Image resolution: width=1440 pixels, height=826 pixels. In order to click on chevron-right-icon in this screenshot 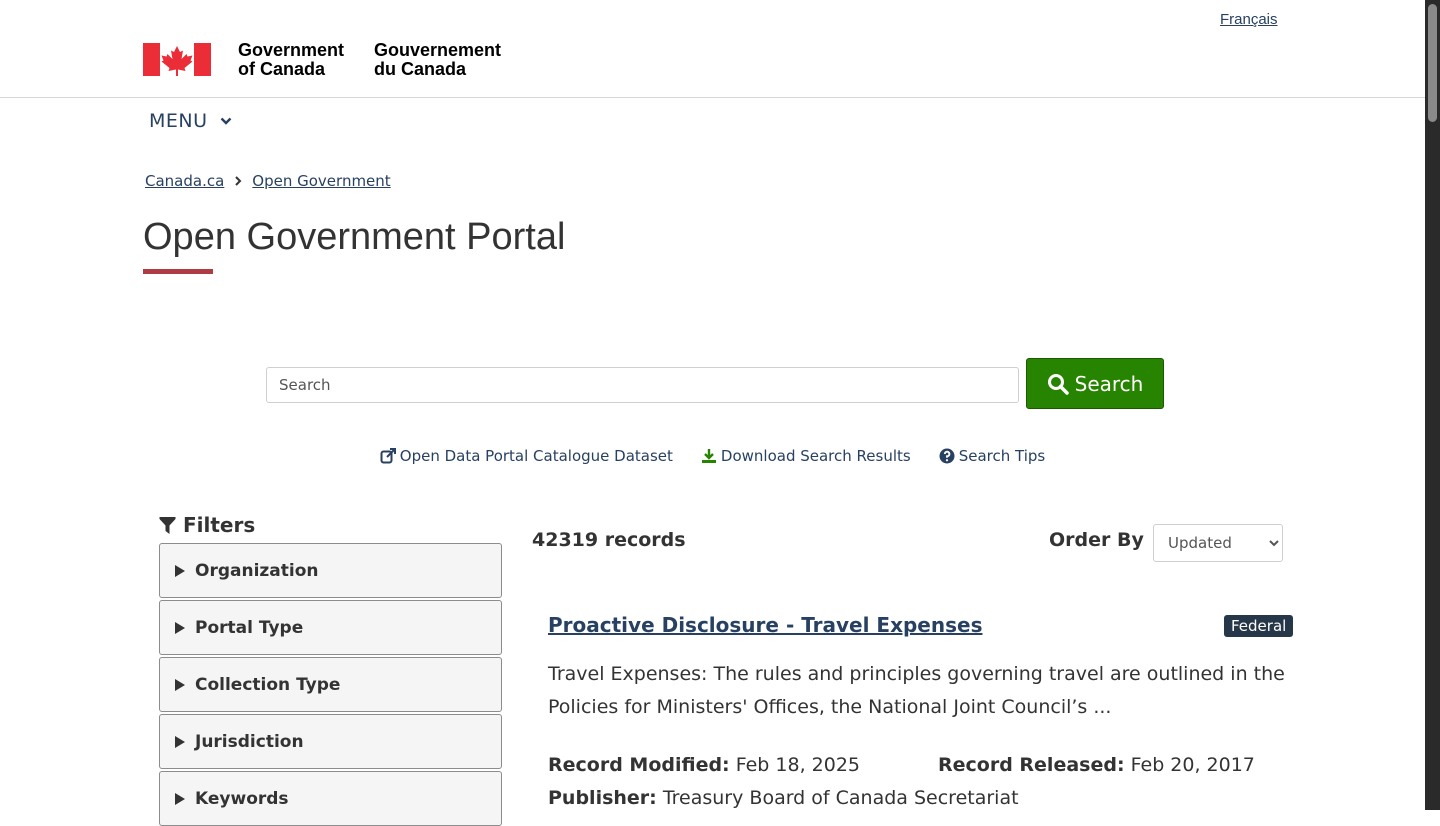, I will do `click(238, 181)`.